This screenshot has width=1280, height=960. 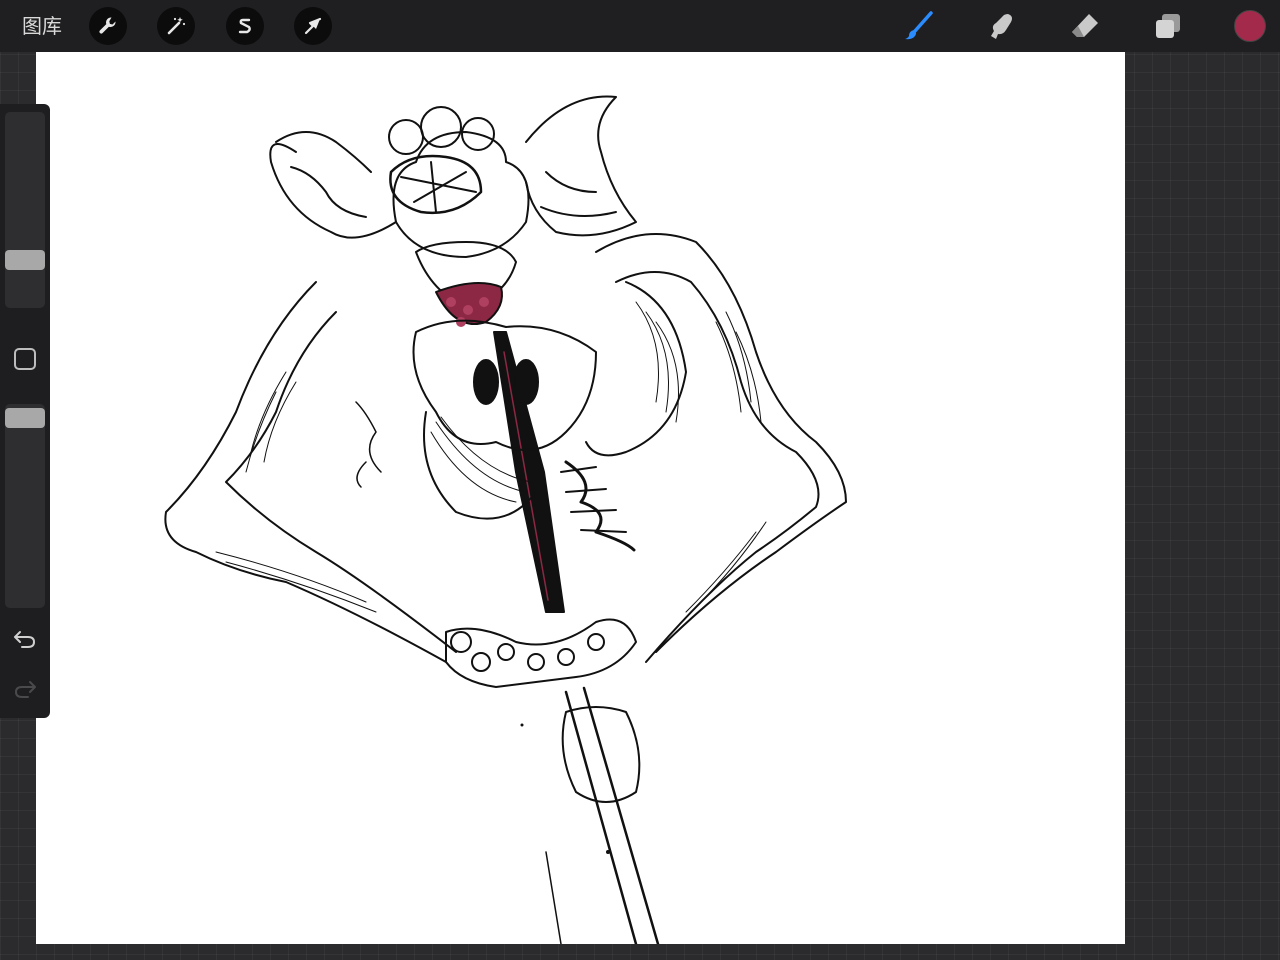 I want to click on brush-icon, so click(x=919, y=25).